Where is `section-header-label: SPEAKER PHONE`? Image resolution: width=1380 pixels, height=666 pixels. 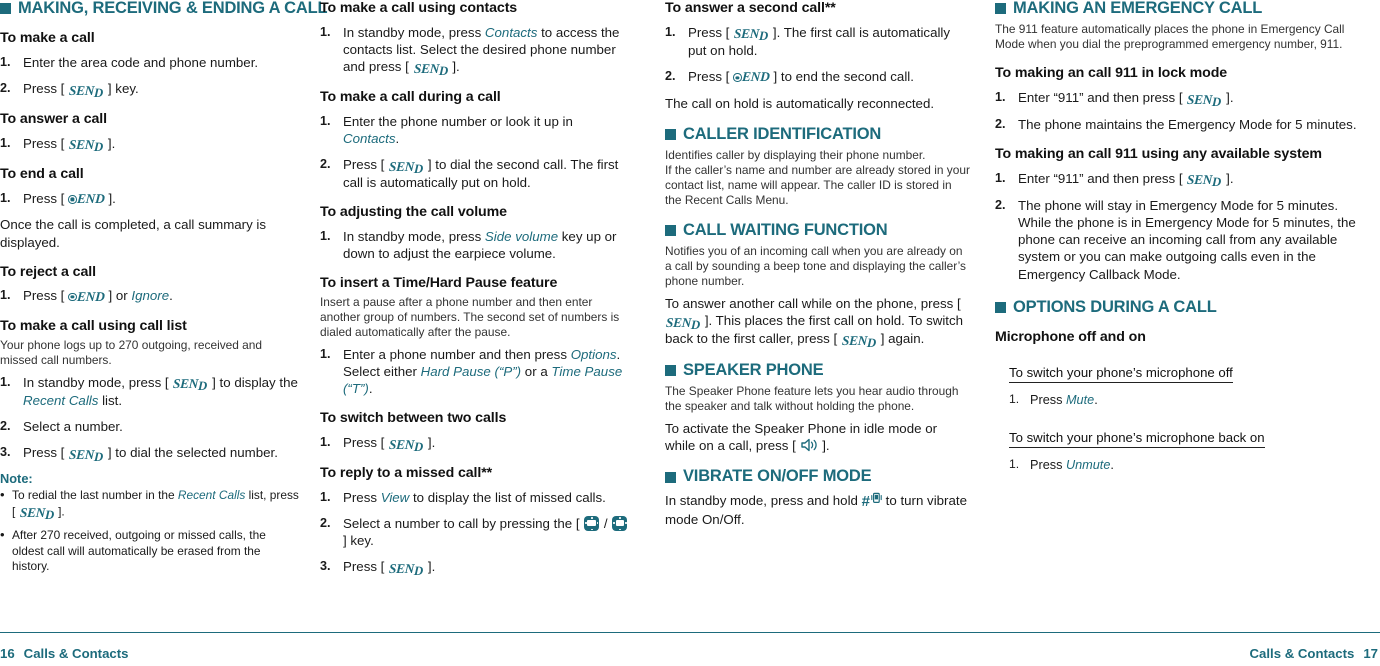
section-header-label: SPEAKER PHONE is located at coordinates (753, 370).